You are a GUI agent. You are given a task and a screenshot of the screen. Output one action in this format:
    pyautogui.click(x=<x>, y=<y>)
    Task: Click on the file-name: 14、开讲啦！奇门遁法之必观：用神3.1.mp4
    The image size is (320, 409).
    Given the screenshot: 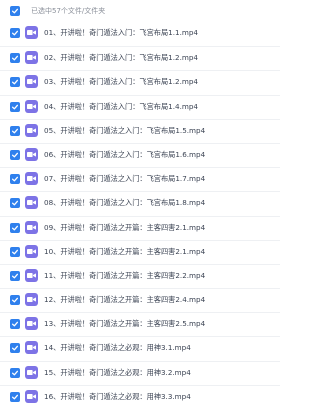 What is the action you would take?
    pyautogui.click(x=117, y=348)
    